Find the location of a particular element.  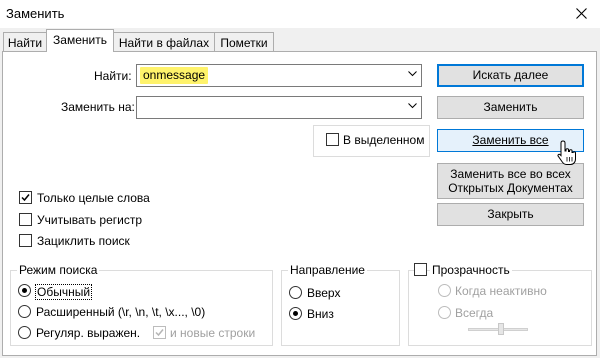

close-label: Закрыть is located at coordinates (510, 214).